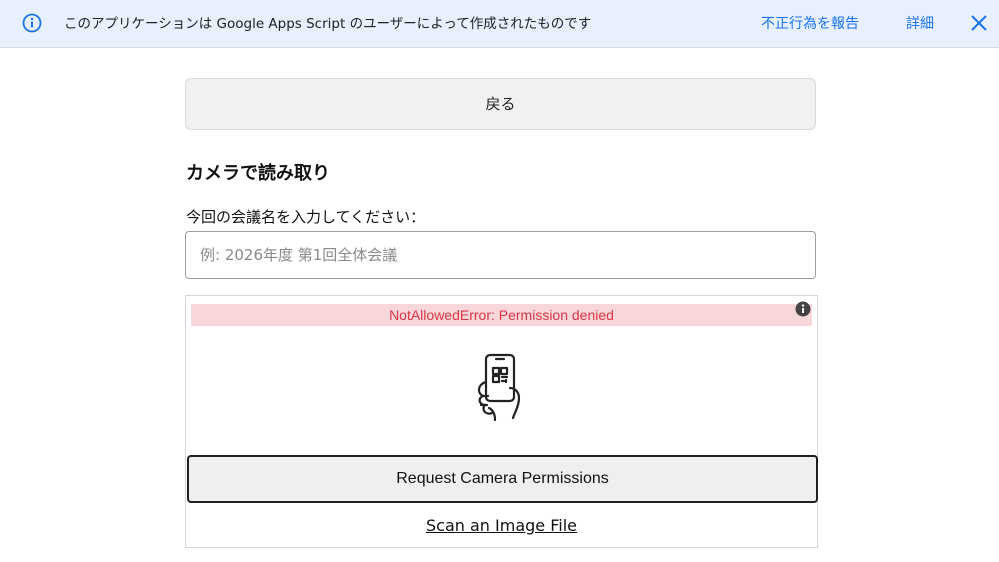 The height and width of the screenshot is (562, 999). Describe the element at coordinates (306, 217) in the screenshot. I see `meeting-name-label: 今回の会議名を入力してください：` at that location.